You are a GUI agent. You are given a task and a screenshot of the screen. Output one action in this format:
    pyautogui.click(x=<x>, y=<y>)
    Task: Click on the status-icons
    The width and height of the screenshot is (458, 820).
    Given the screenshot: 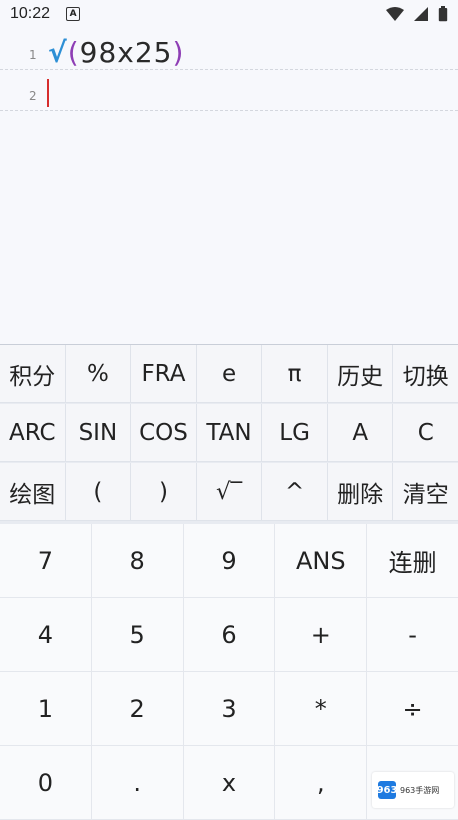 What is the action you would take?
    pyautogui.click(x=417, y=14)
    